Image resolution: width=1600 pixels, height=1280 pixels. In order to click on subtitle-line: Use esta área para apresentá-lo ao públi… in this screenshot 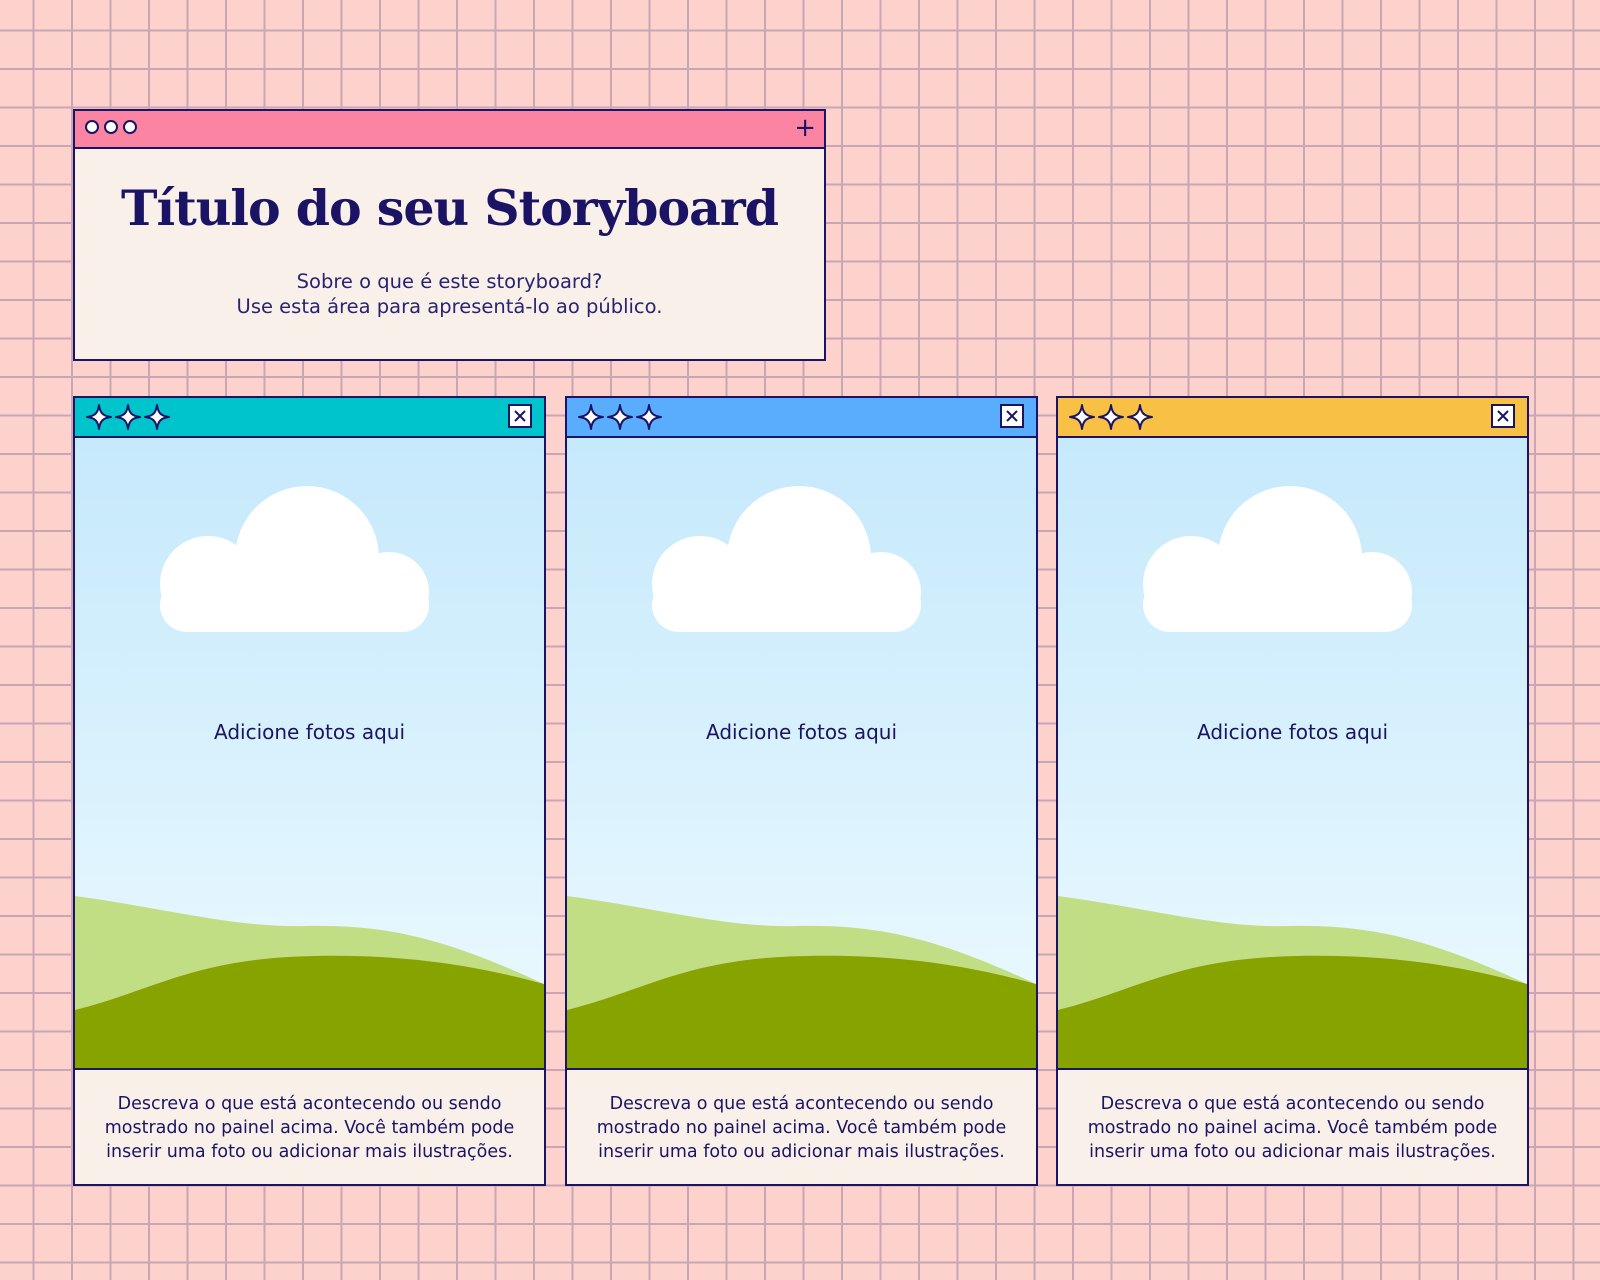, I will do `click(449, 306)`.